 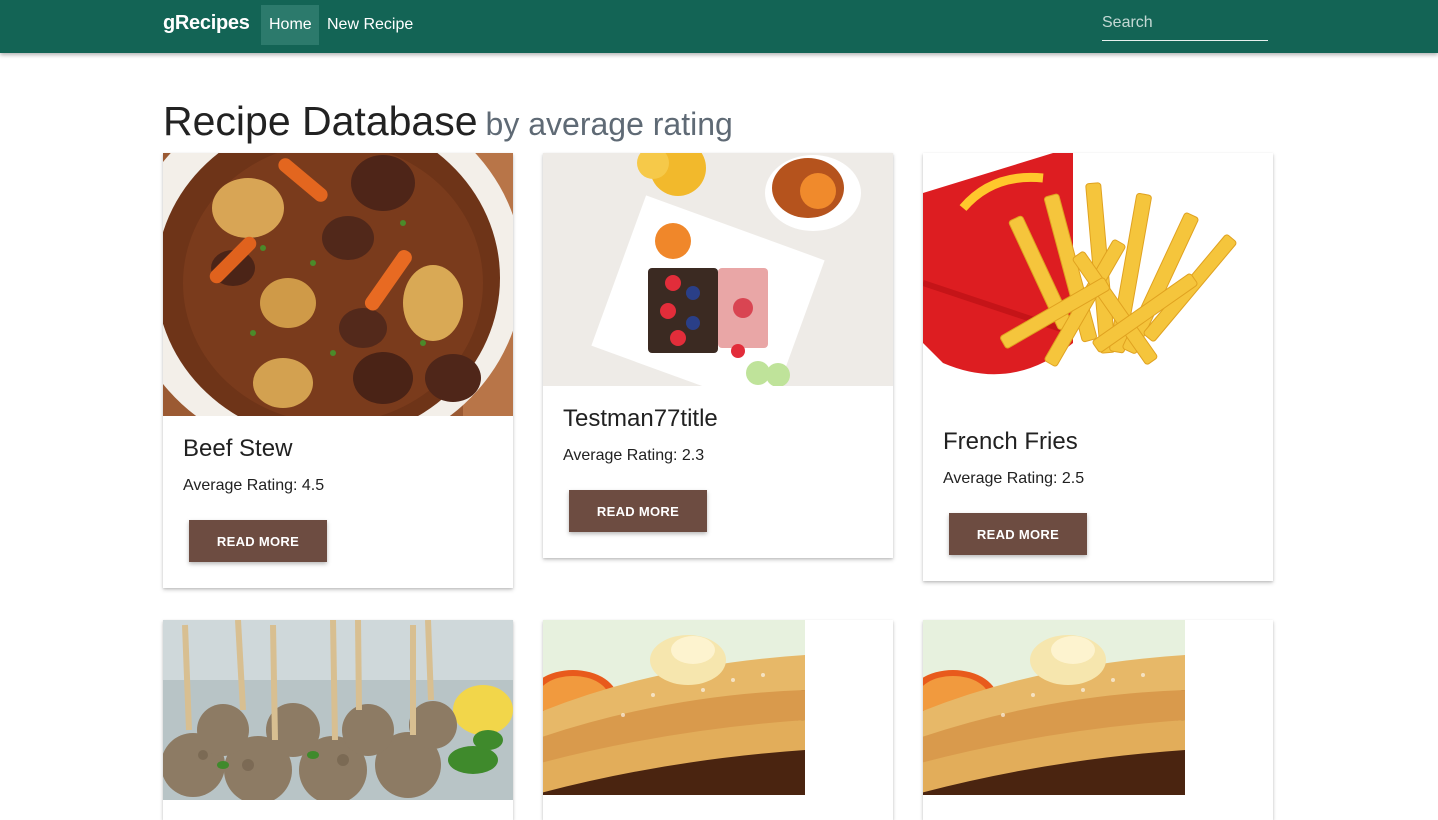 What do you see at coordinates (370, 25) in the screenshot?
I see `nav-link-new-recipe: New Recipe` at bounding box center [370, 25].